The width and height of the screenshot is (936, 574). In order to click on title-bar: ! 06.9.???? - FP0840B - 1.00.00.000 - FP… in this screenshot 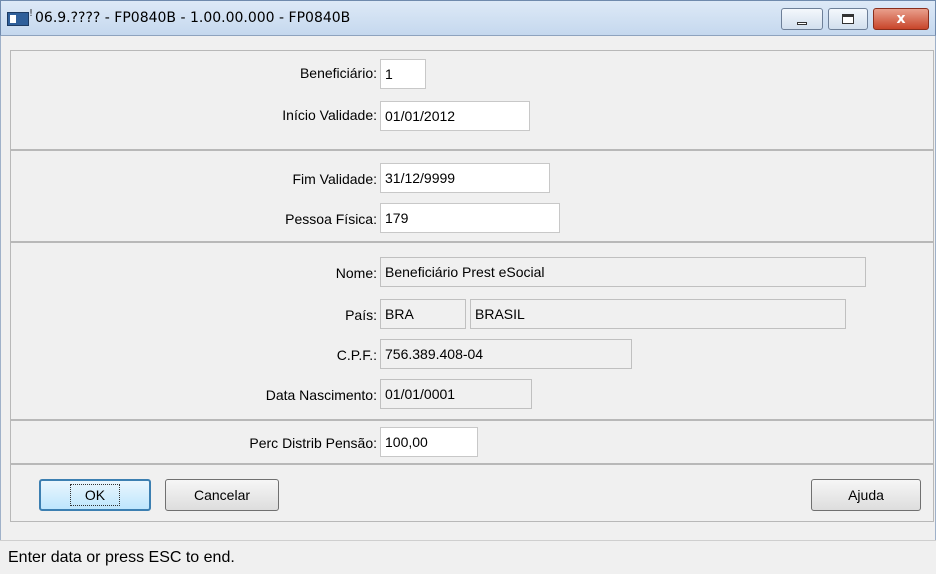, I will do `click(468, 18)`.